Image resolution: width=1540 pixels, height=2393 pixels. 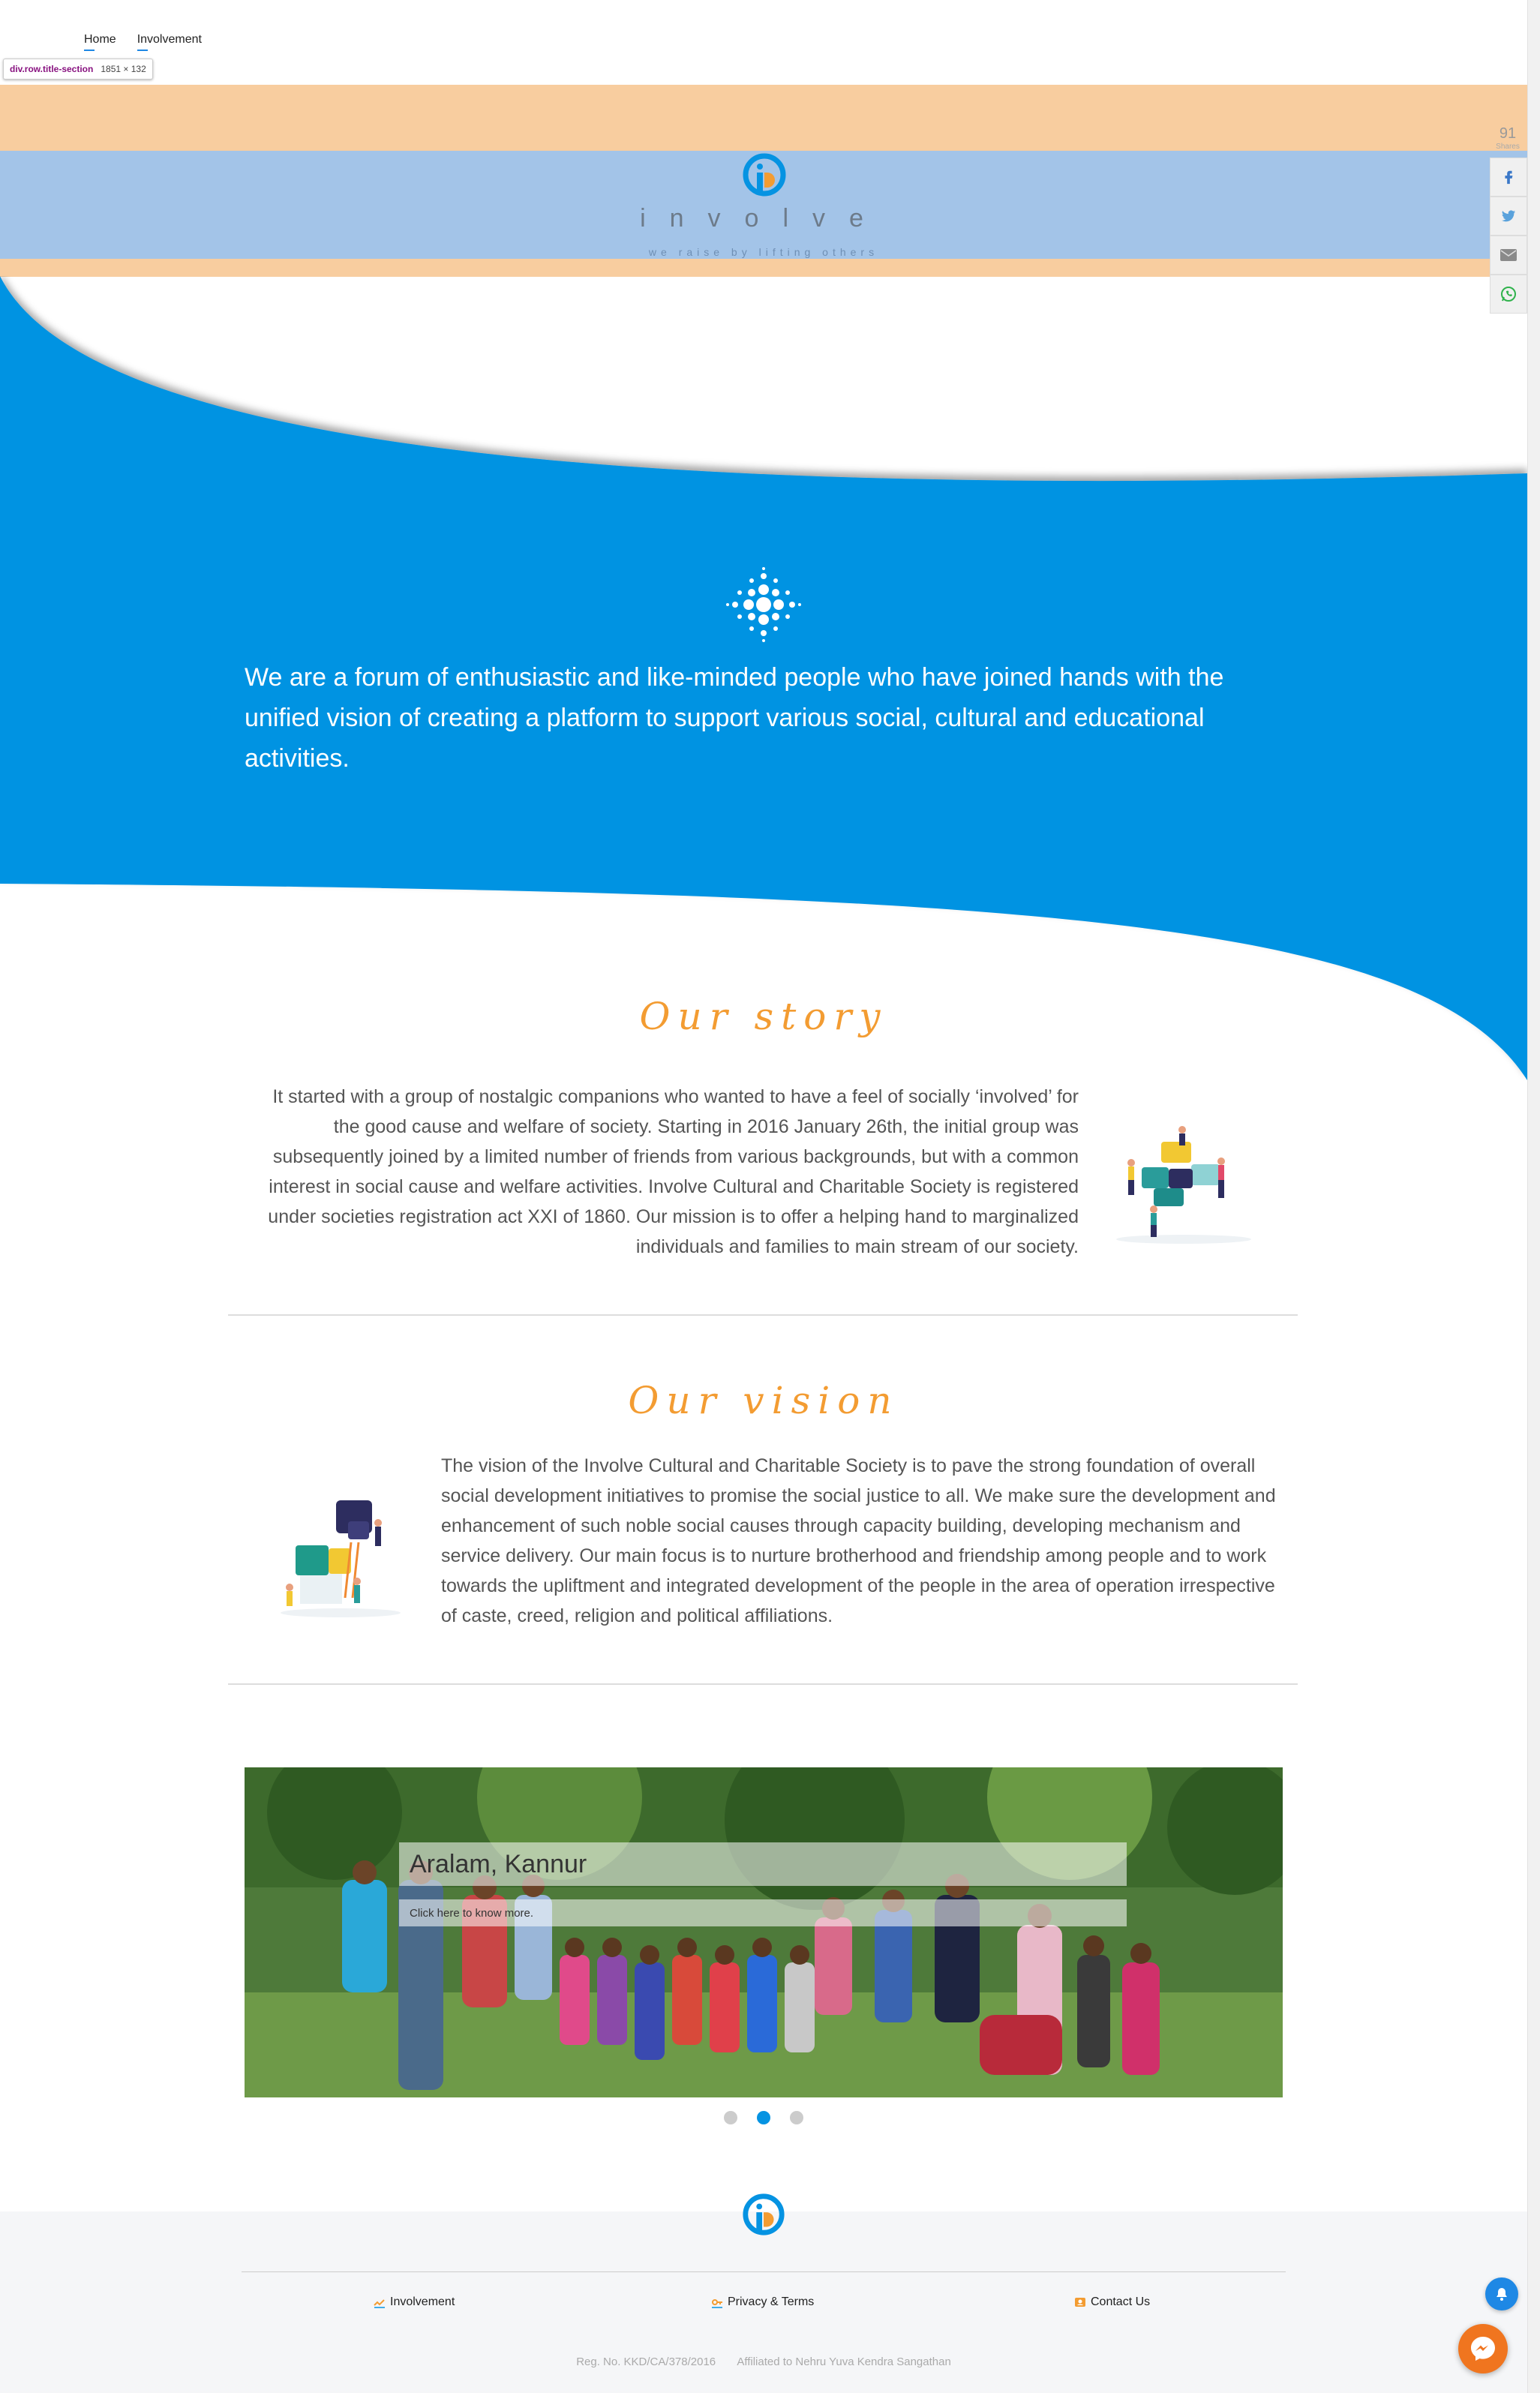 What do you see at coordinates (341, 1558) in the screenshot?
I see `building-blocks-illustration` at bounding box center [341, 1558].